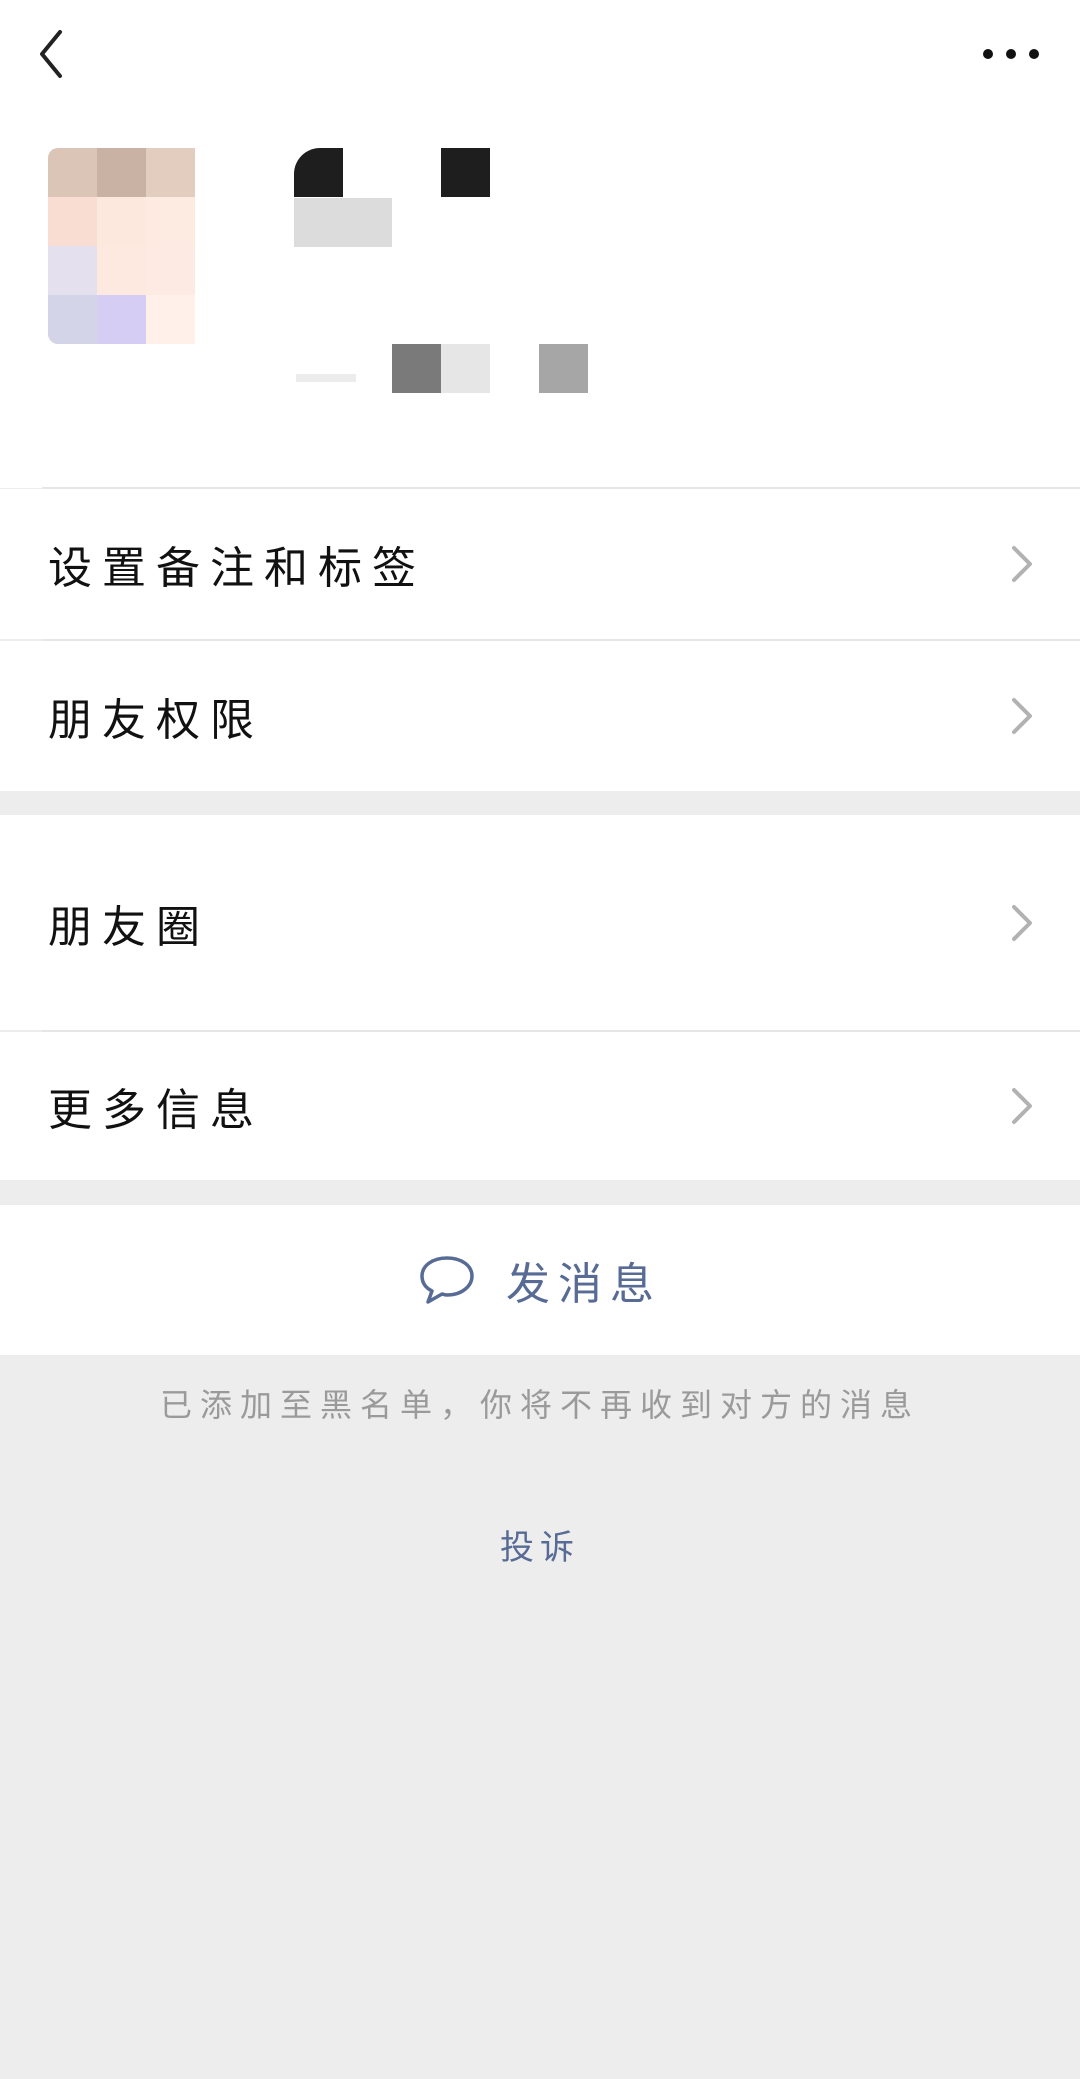 This screenshot has width=1080, height=2079. I want to click on more-info-row: 更多信息, so click(540, 1106).